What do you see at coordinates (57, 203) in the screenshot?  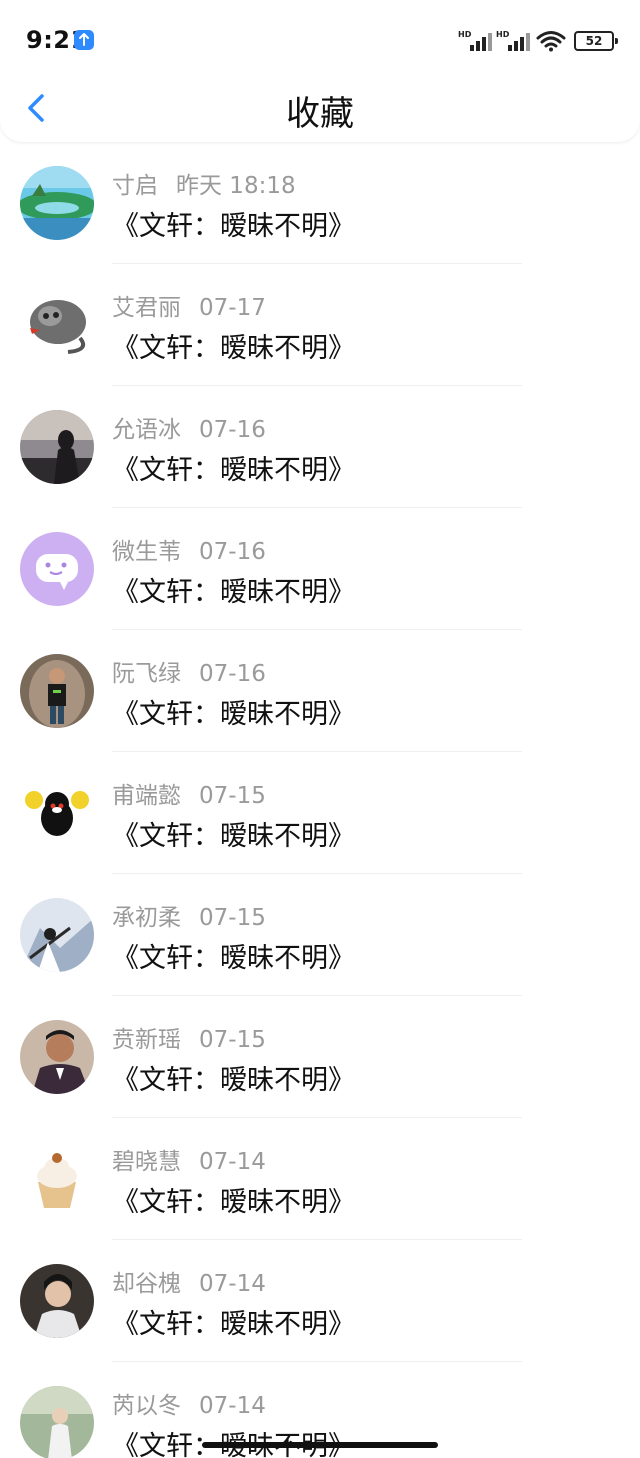 I see `landscape-island-avatar` at bounding box center [57, 203].